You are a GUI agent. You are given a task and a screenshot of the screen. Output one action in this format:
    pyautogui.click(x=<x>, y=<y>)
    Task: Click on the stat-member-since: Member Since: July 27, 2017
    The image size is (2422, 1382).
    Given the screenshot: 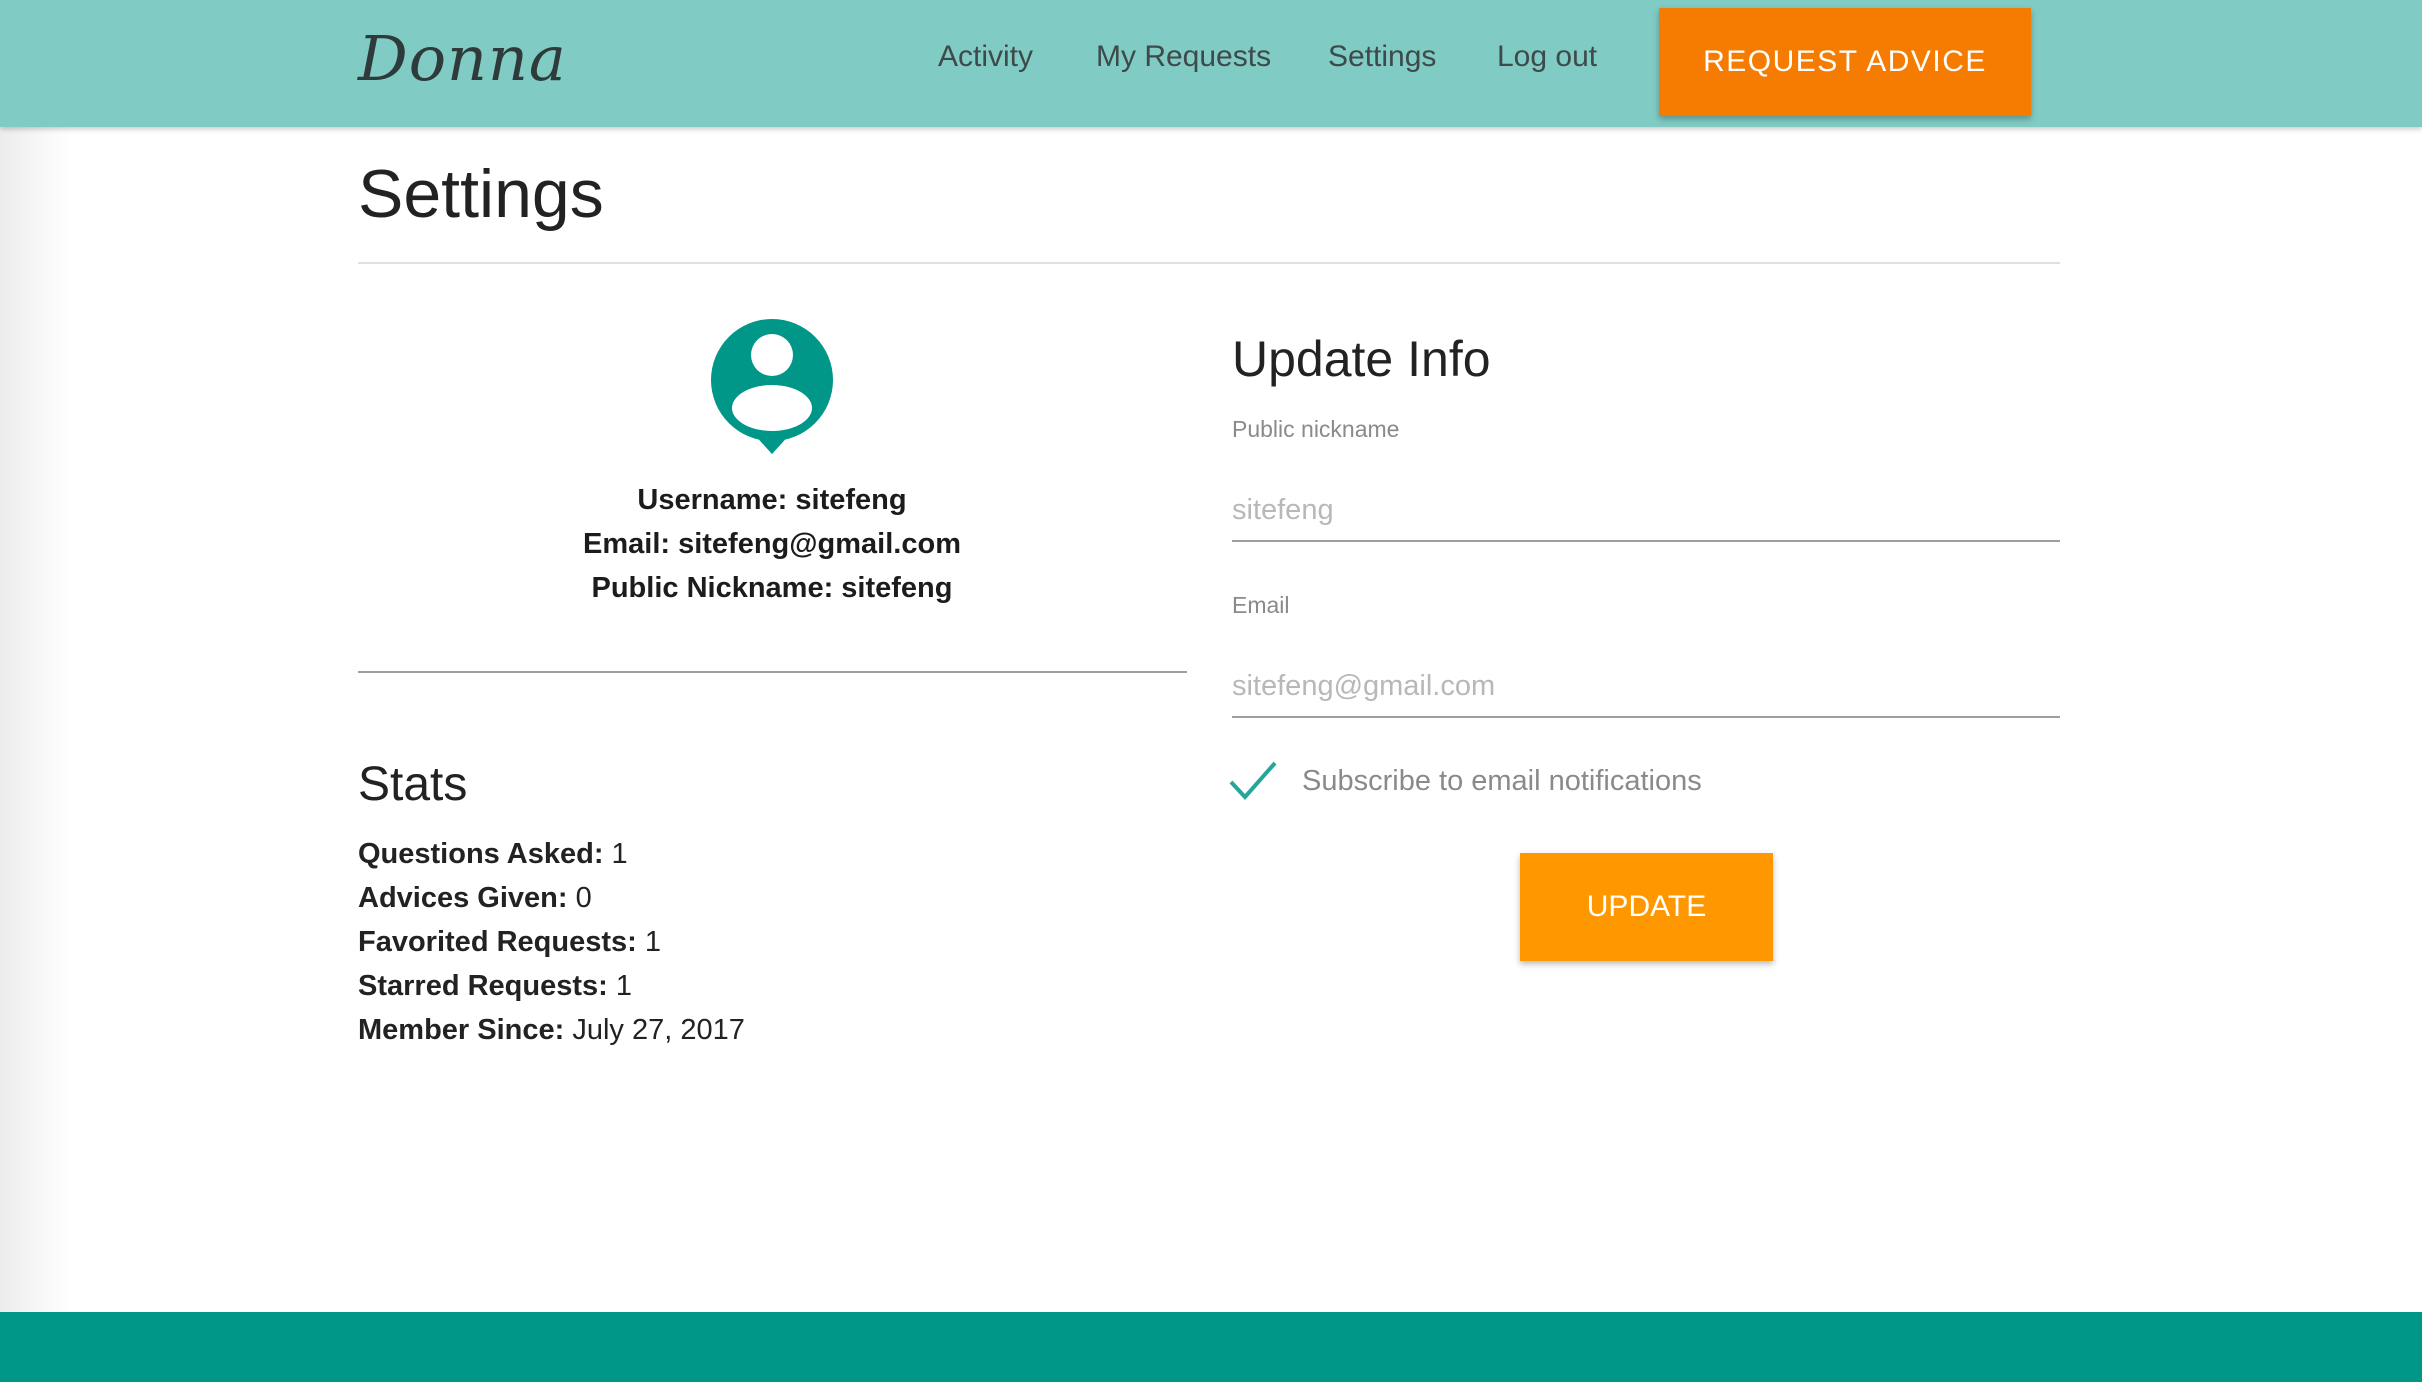 What is the action you would take?
    pyautogui.click(x=551, y=1030)
    